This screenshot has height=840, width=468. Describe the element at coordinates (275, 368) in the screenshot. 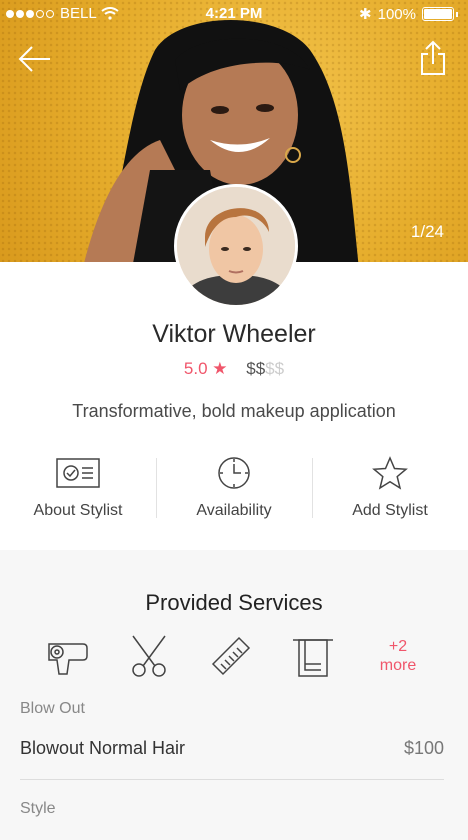

I see `price-level-inactive: $$` at that location.